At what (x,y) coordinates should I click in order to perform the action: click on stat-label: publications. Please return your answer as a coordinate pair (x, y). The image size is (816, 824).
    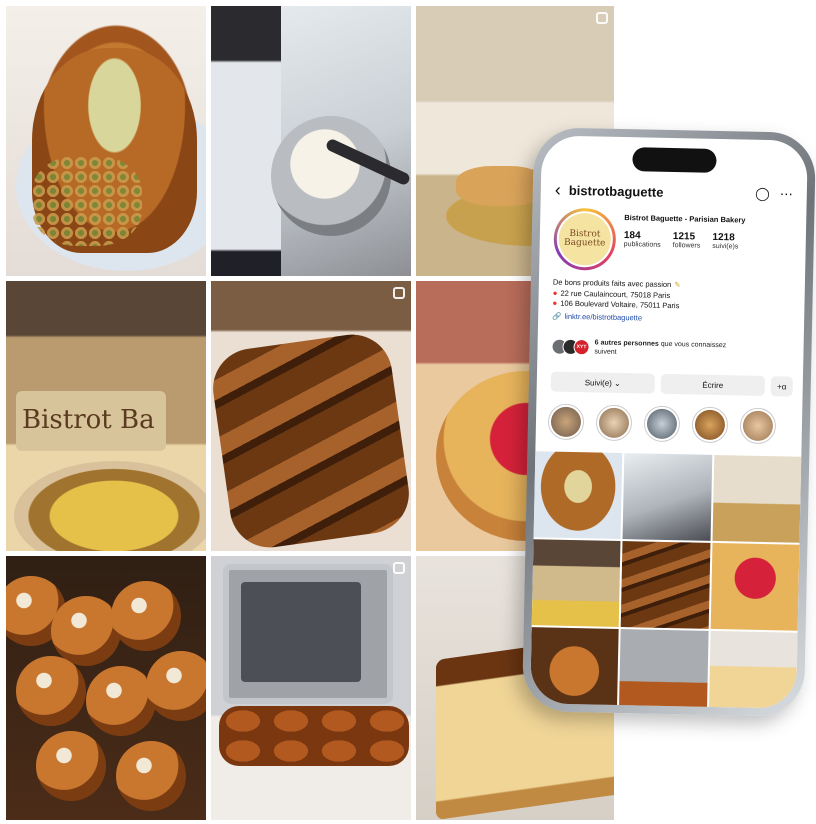
    Looking at the image, I should click on (642, 245).